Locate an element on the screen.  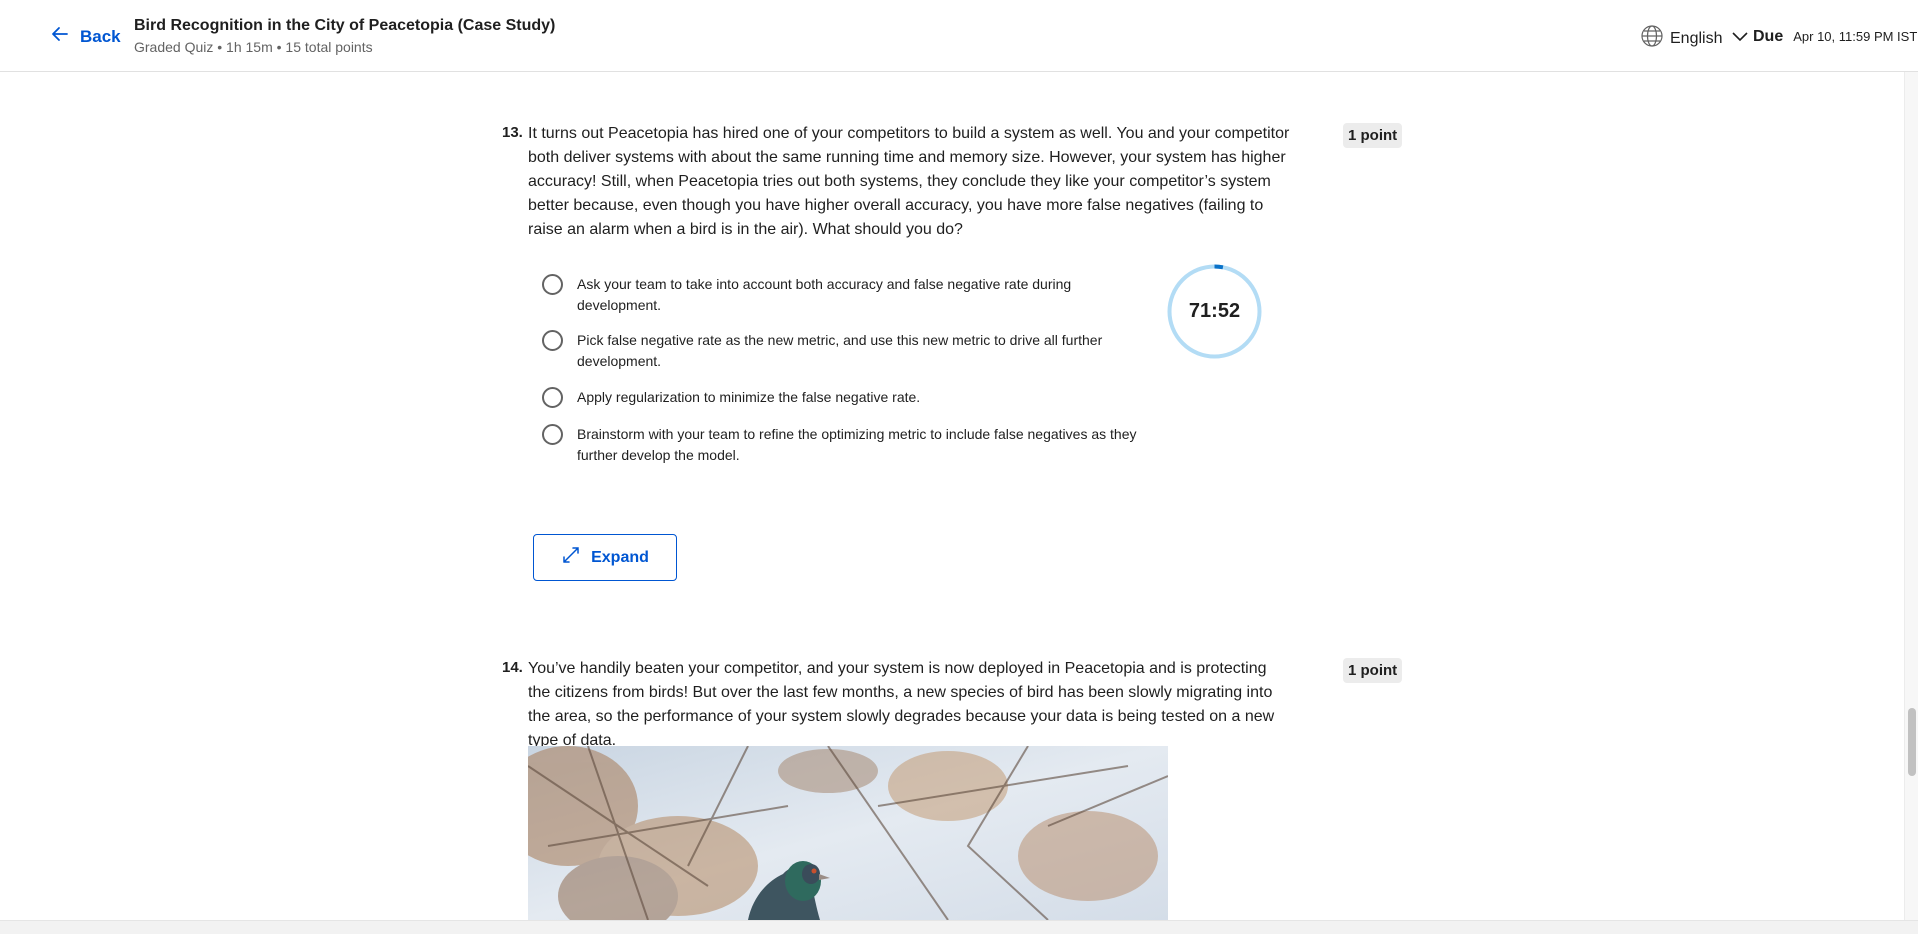
expand-label: Expand is located at coordinates (620, 557).